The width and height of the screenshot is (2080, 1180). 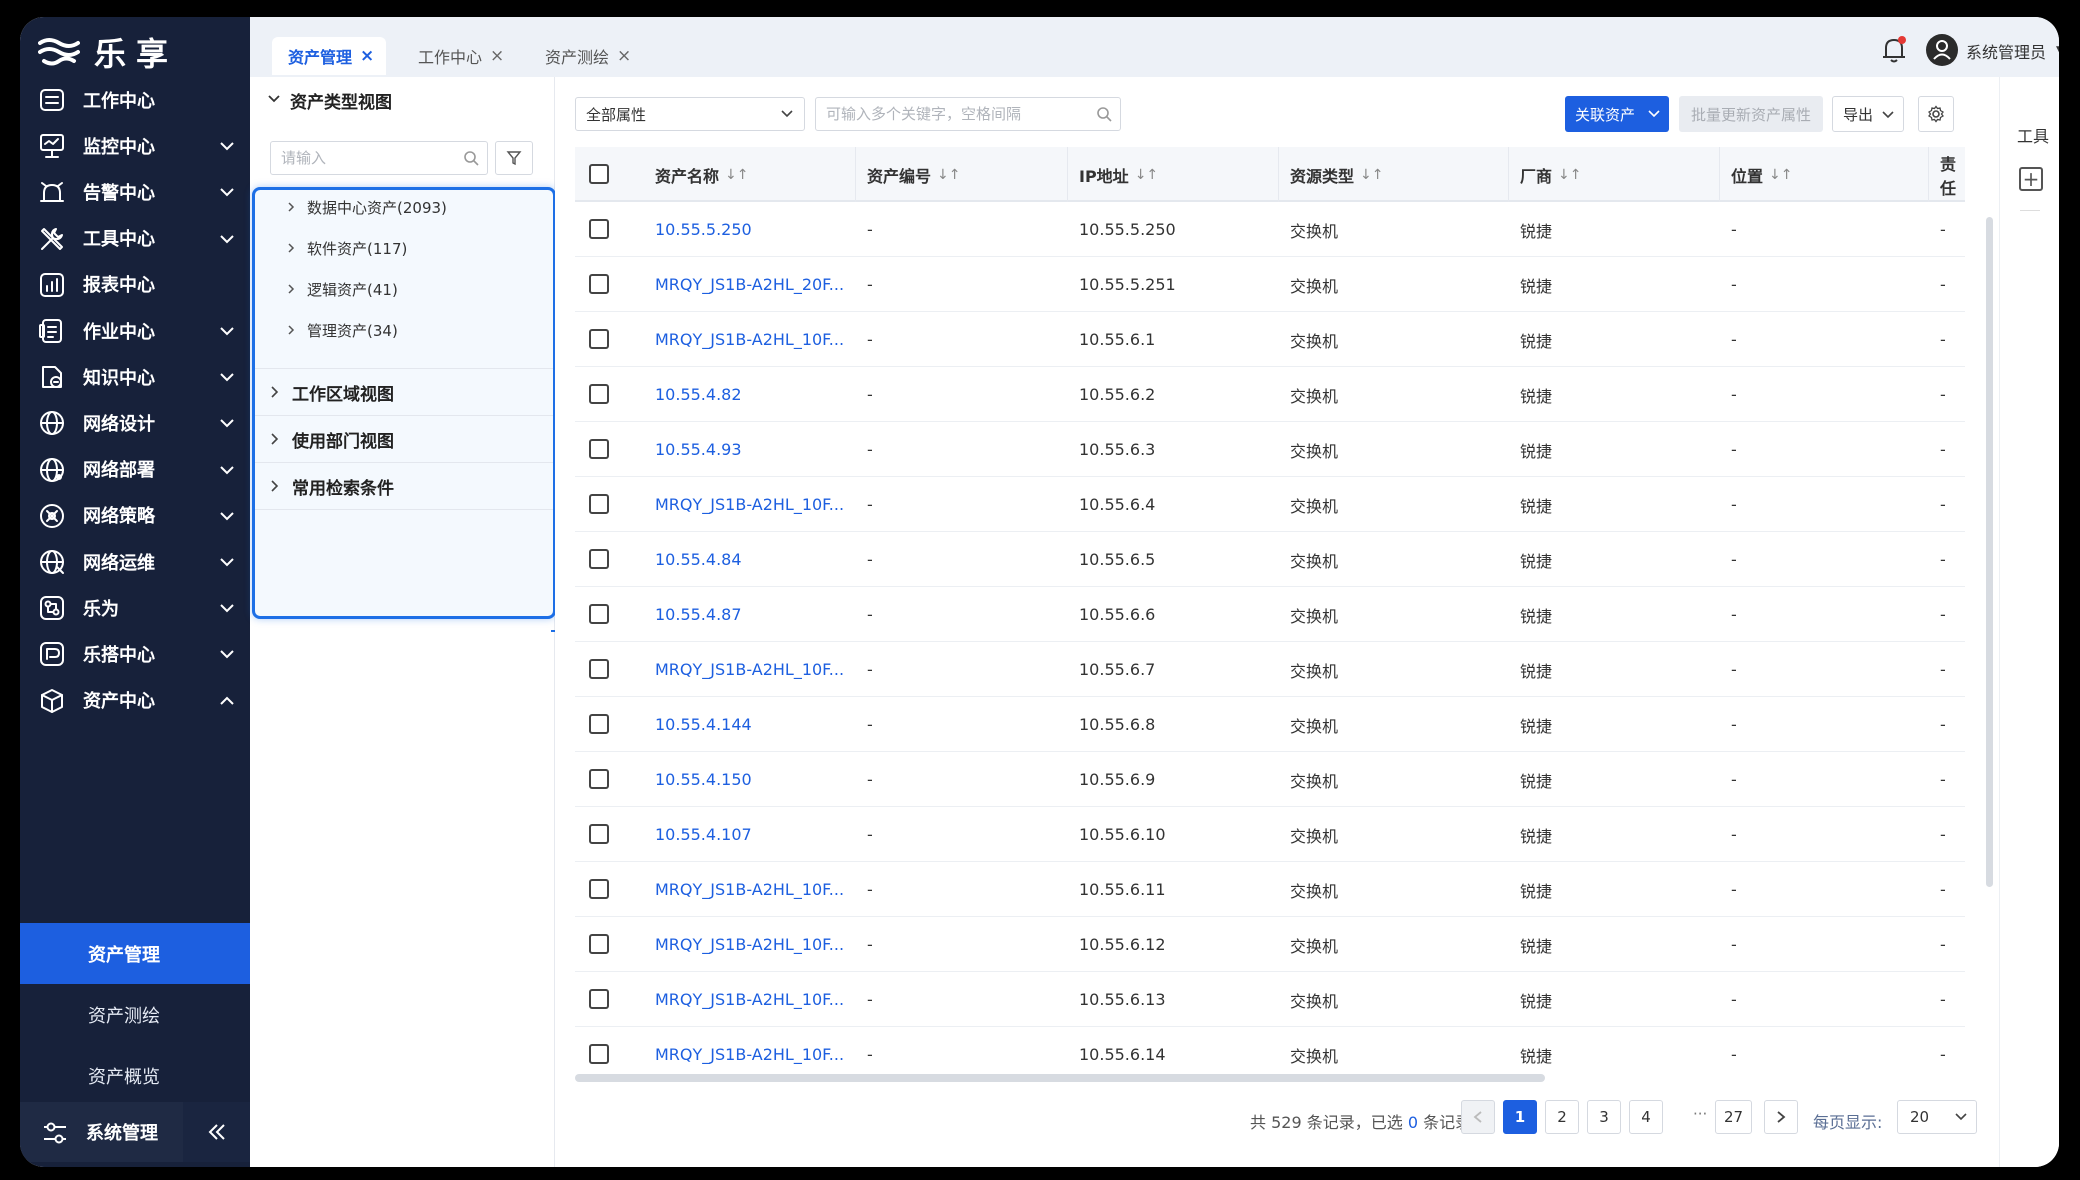 I want to click on cell-name: 10.55.5.250, so click(x=703, y=229).